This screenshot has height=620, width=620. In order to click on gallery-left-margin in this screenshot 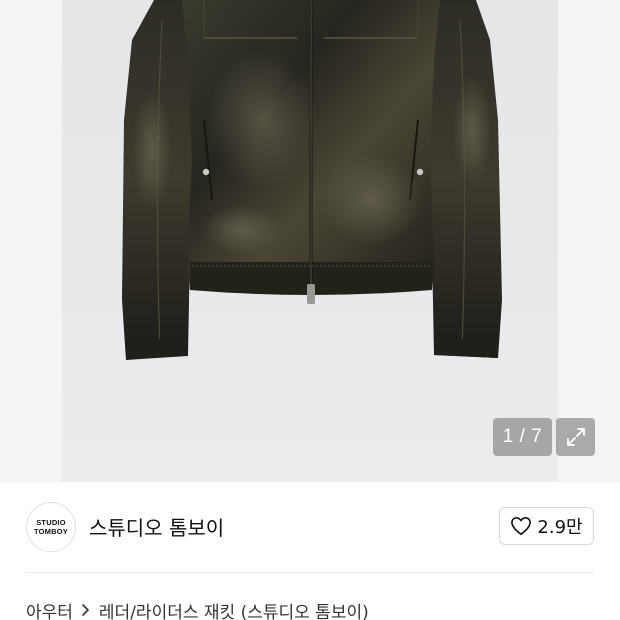, I will do `click(31, 241)`.